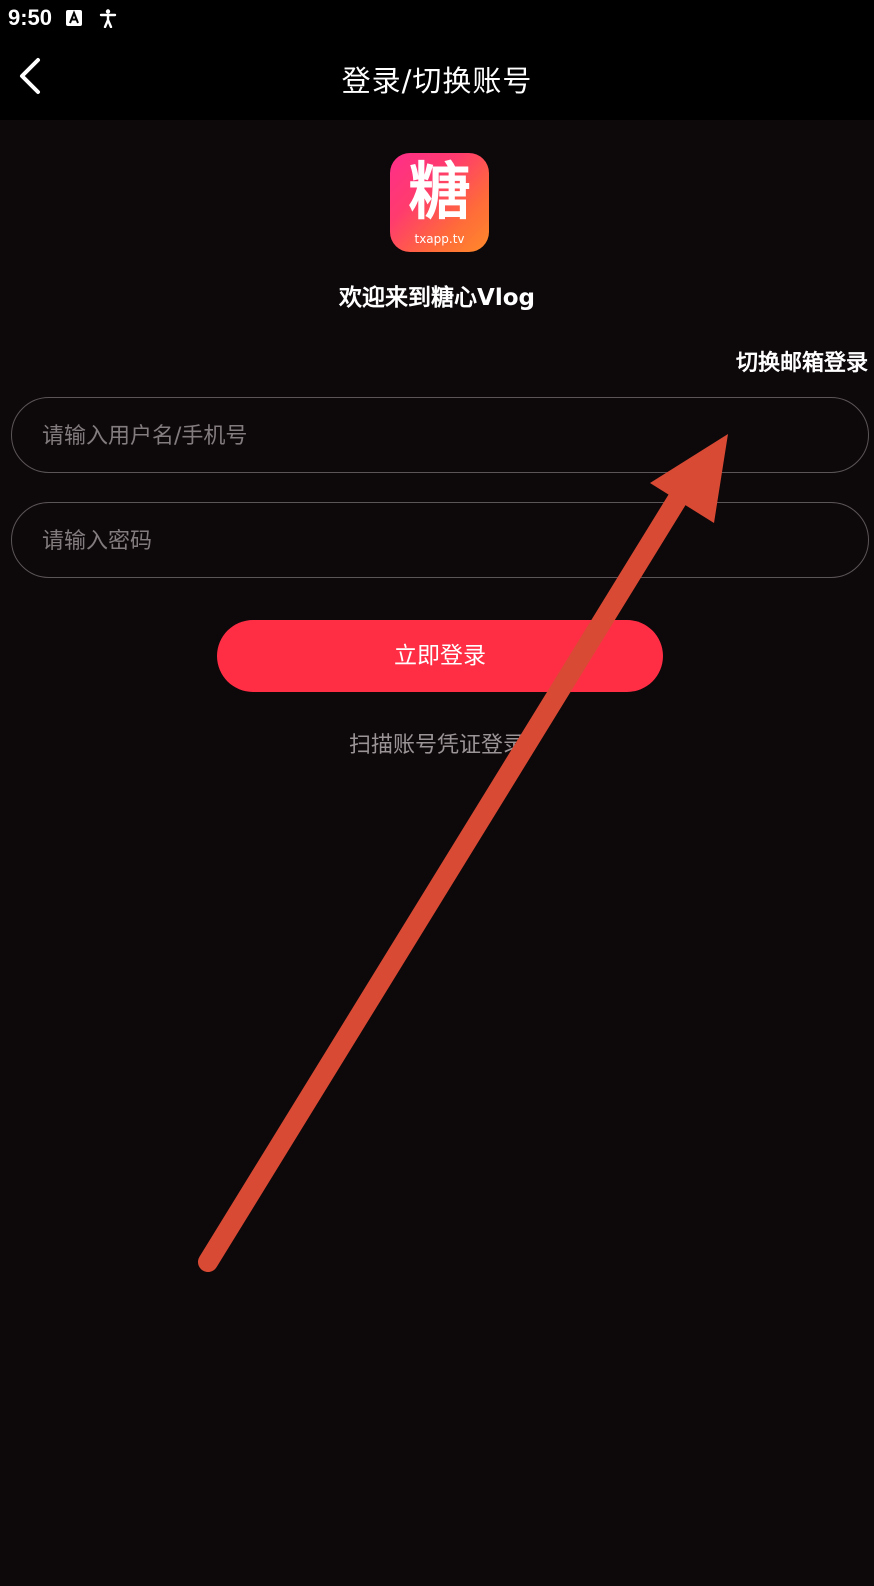 Image resolution: width=874 pixels, height=1586 pixels. I want to click on welcome-text: 欢迎来到糖心Vlog, so click(437, 298).